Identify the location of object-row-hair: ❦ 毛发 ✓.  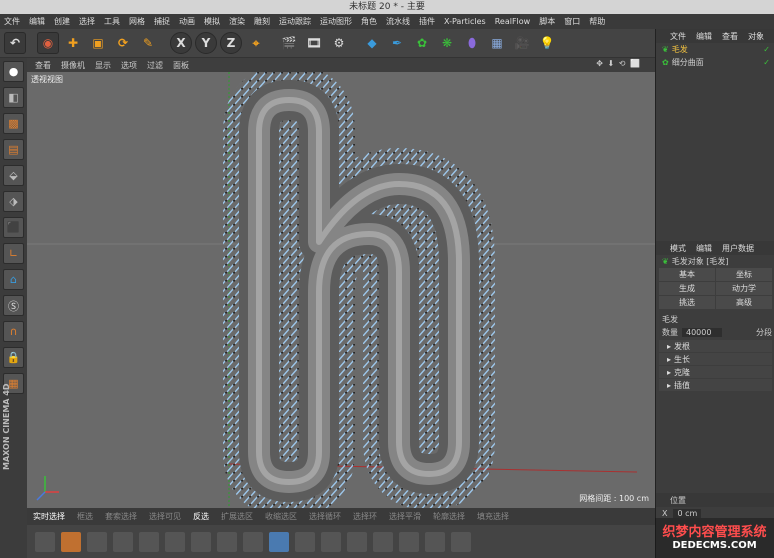
(715, 49).